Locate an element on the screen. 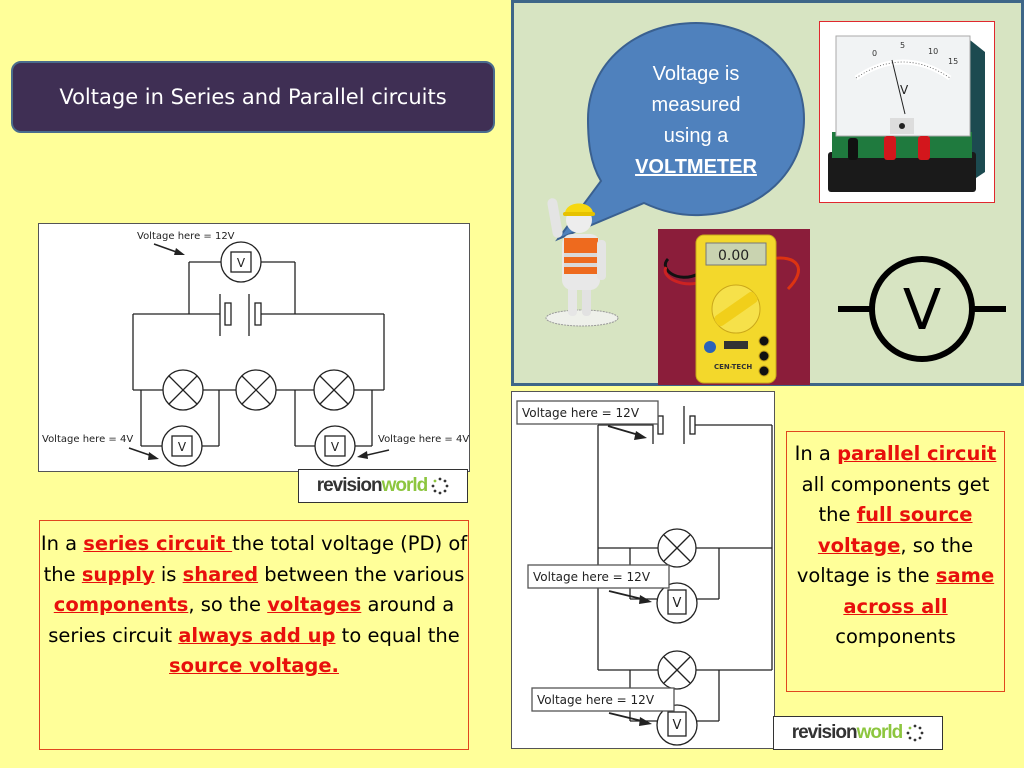  series-top-voltage-label: Voltage here = 12V is located at coordinates (186, 236).